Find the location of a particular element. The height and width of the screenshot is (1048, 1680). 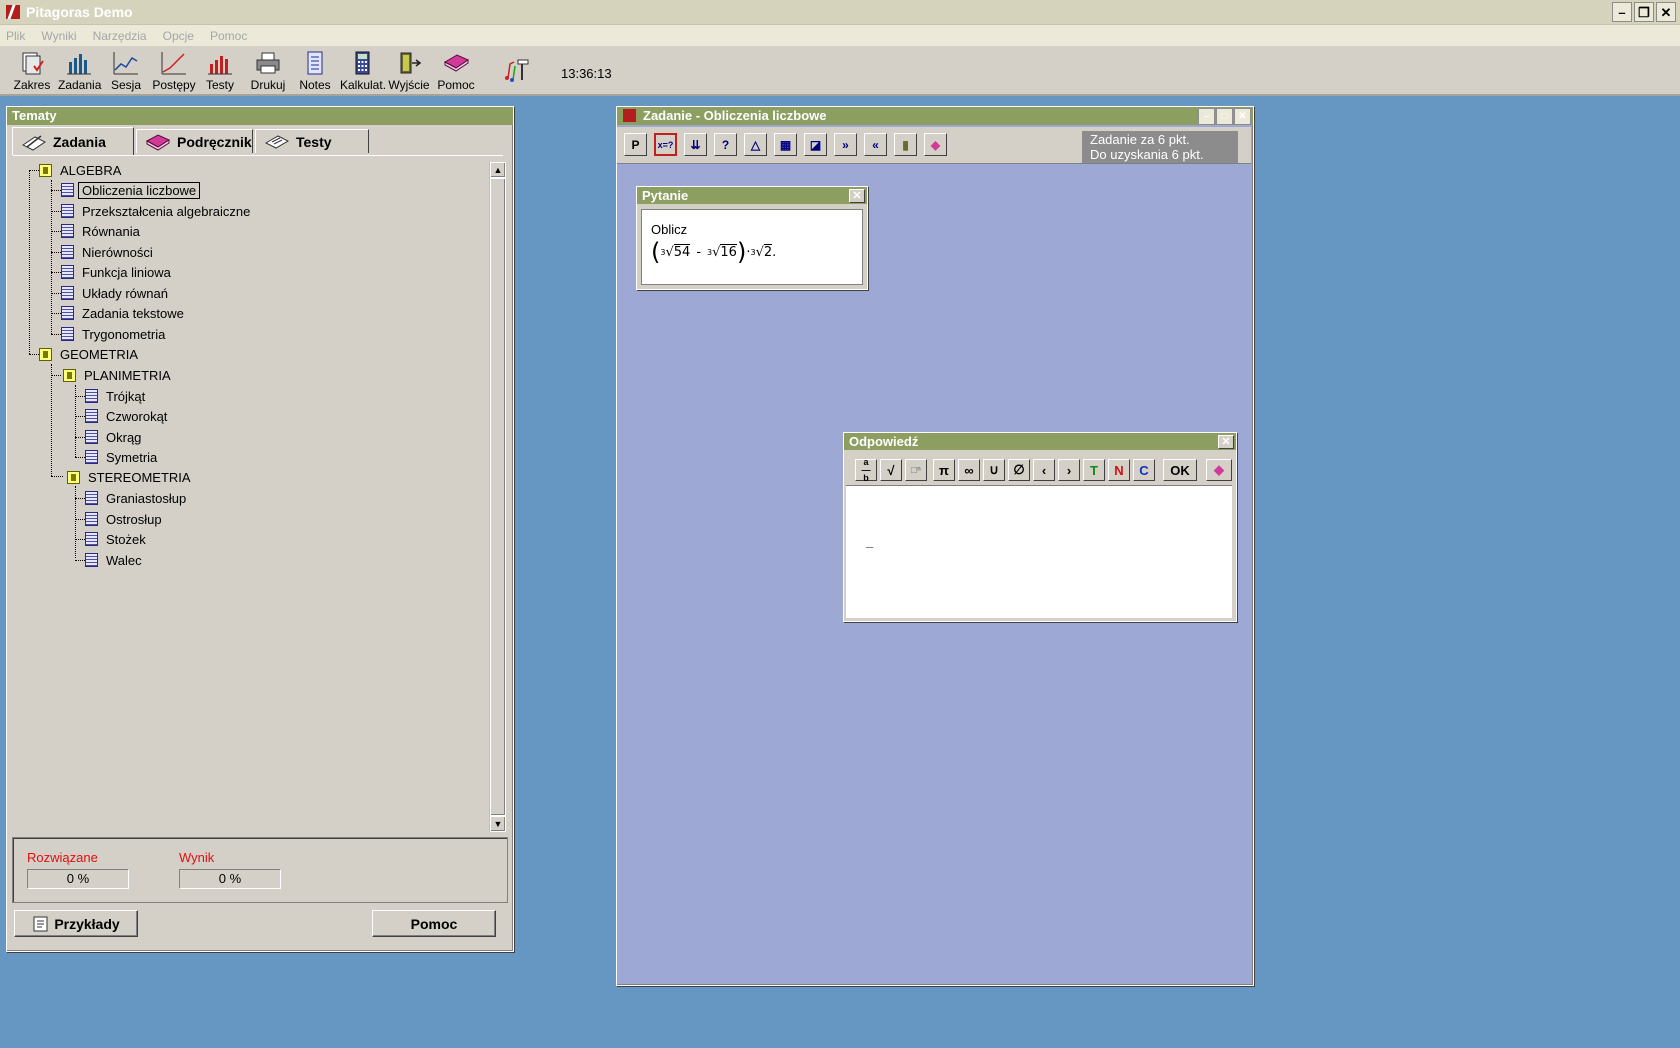

power-icon: □ⁿ is located at coordinates (916, 470).